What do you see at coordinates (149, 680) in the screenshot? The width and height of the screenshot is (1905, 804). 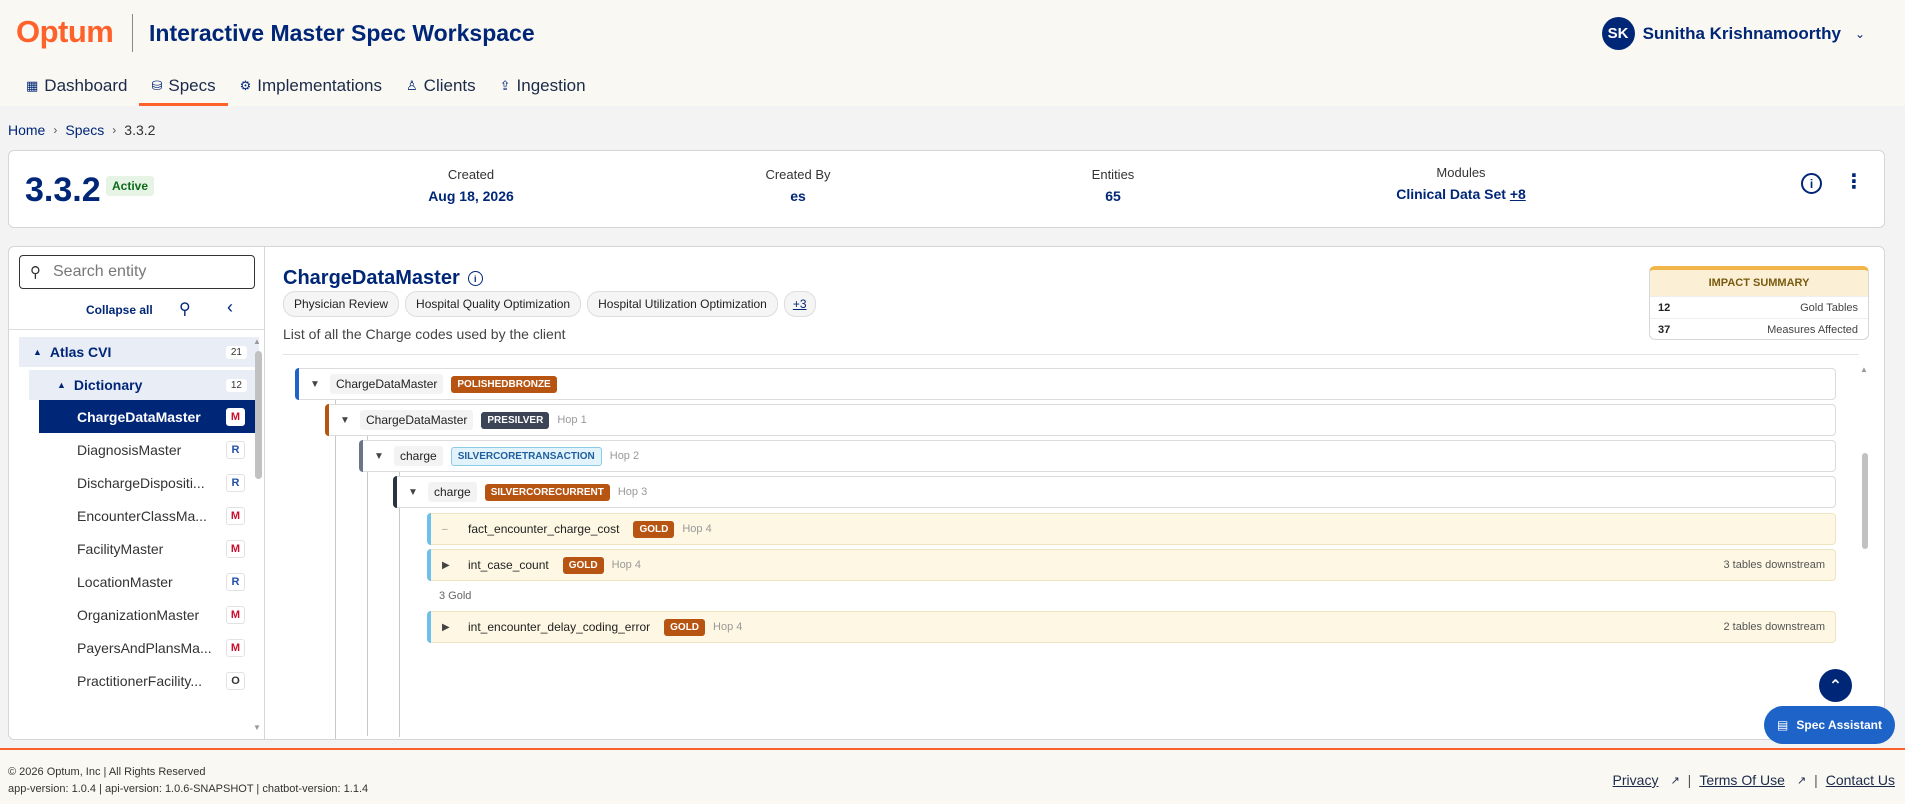 I see `tree-item: PractitionerFacility... O` at bounding box center [149, 680].